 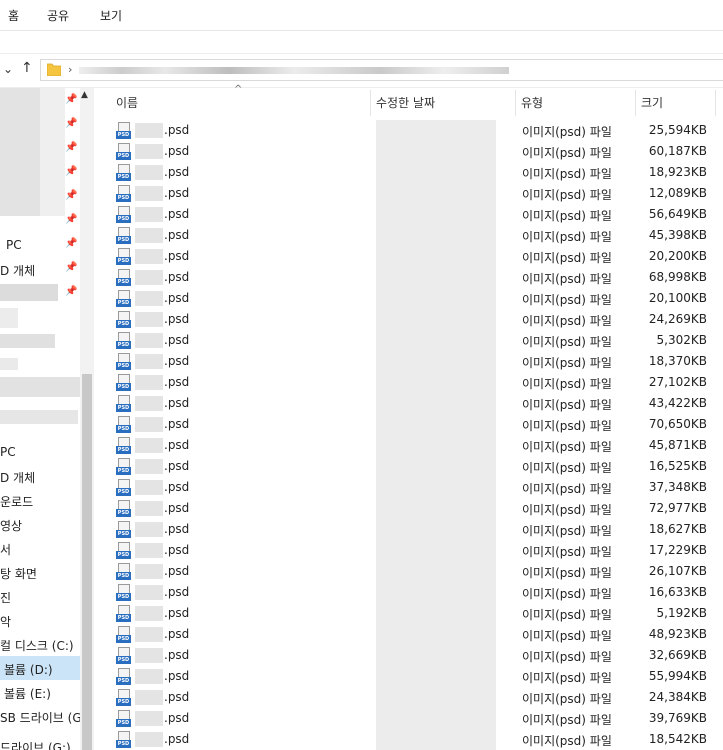 What do you see at coordinates (677, 445) in the screenshot?
I see `file-size: 45,871KB` at bounding box center [677, 445].